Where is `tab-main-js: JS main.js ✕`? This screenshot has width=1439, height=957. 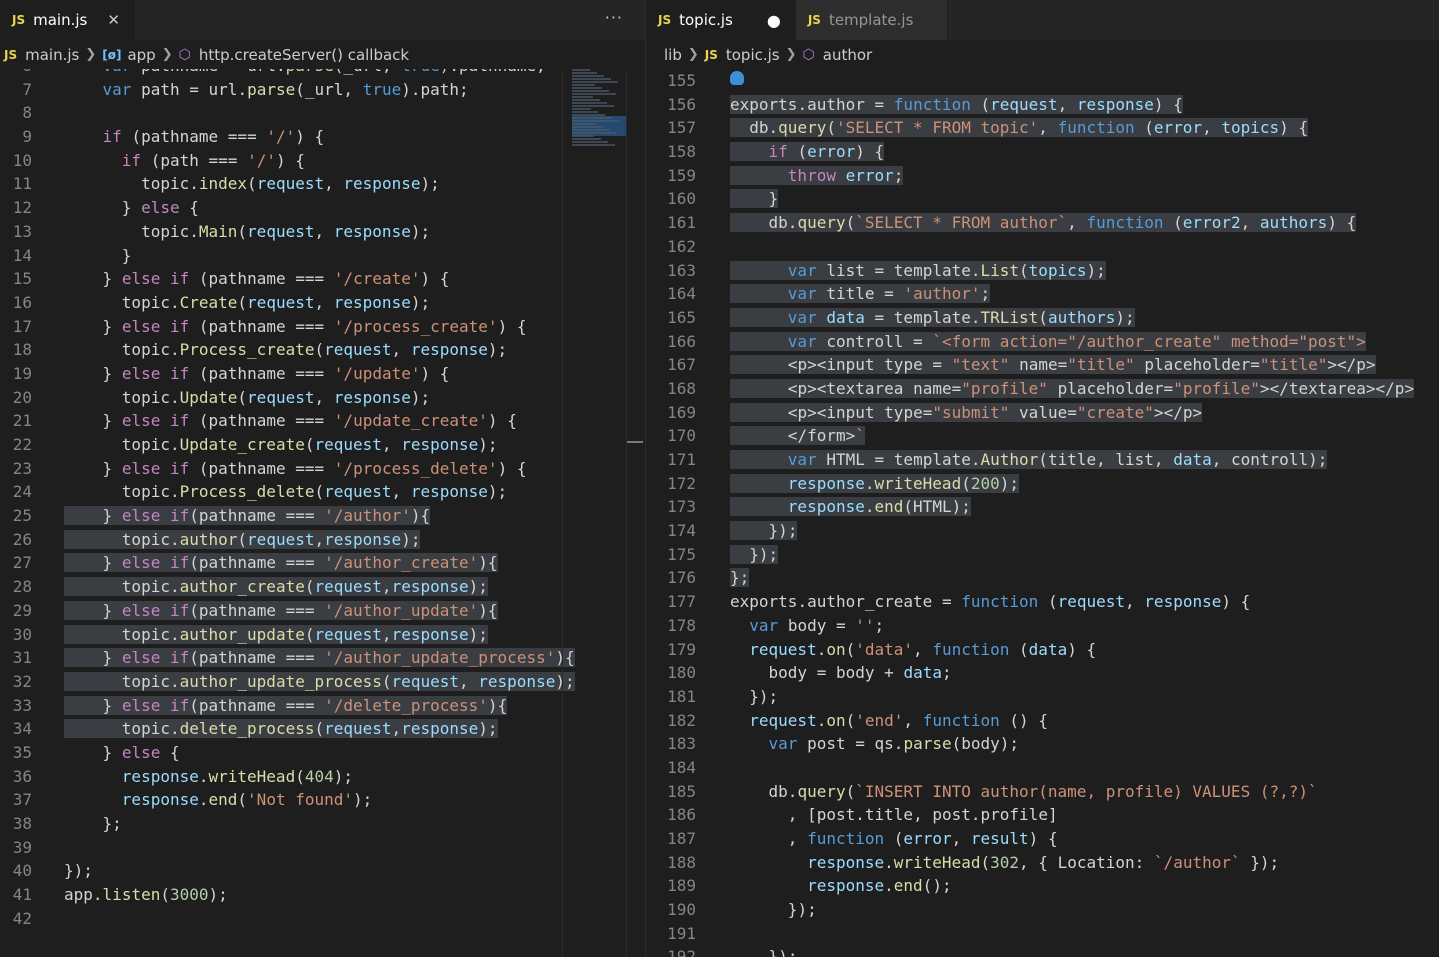
tab-main-js: JS main.js ✕ is located at coordinates (67, 20).